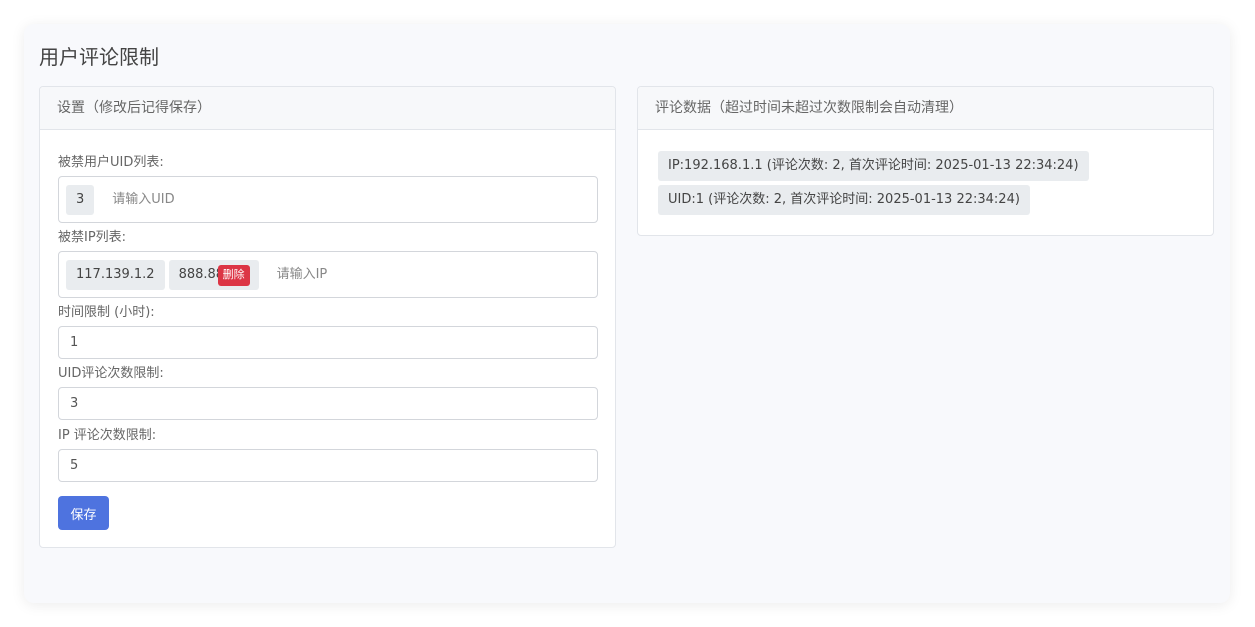  Describe the element at coordinates (99, 57) in the screenshot. I see `page-title: 用户评论限制` at that location.